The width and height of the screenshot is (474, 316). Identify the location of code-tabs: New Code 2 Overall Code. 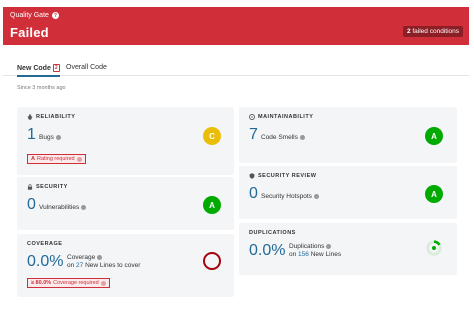
(236, 68).